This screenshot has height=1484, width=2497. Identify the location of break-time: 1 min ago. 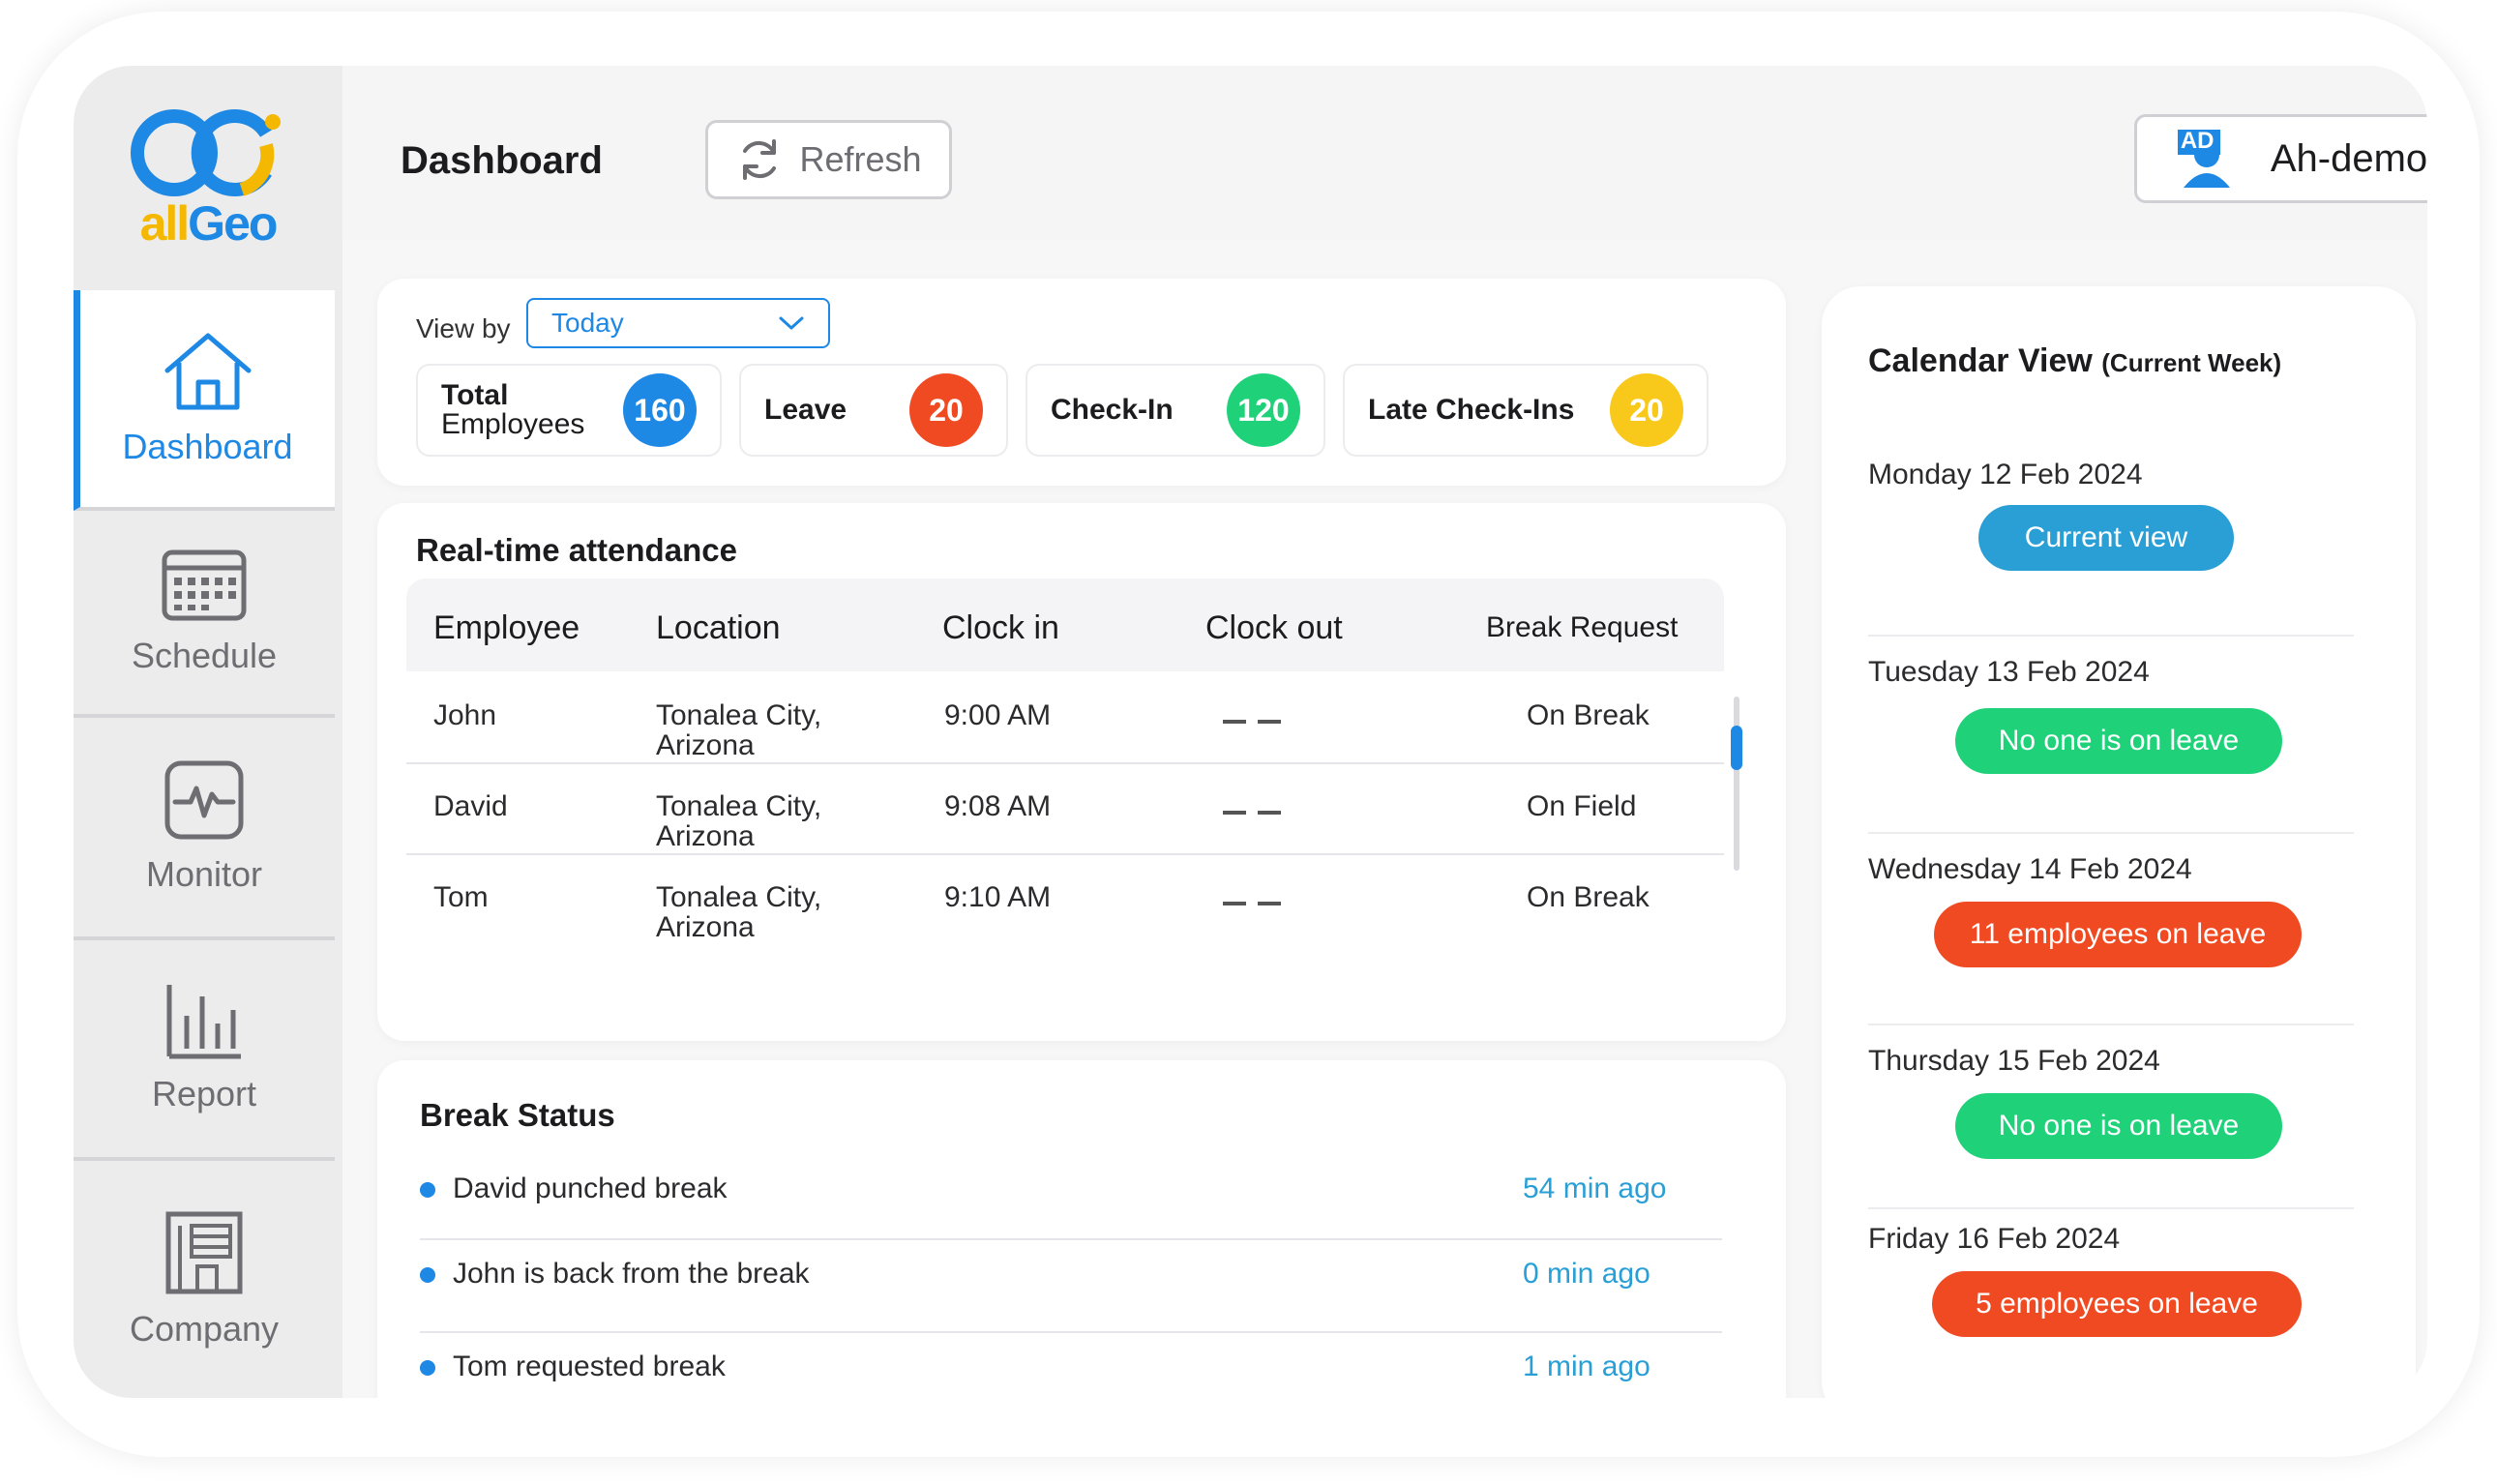
(1586, 1366).